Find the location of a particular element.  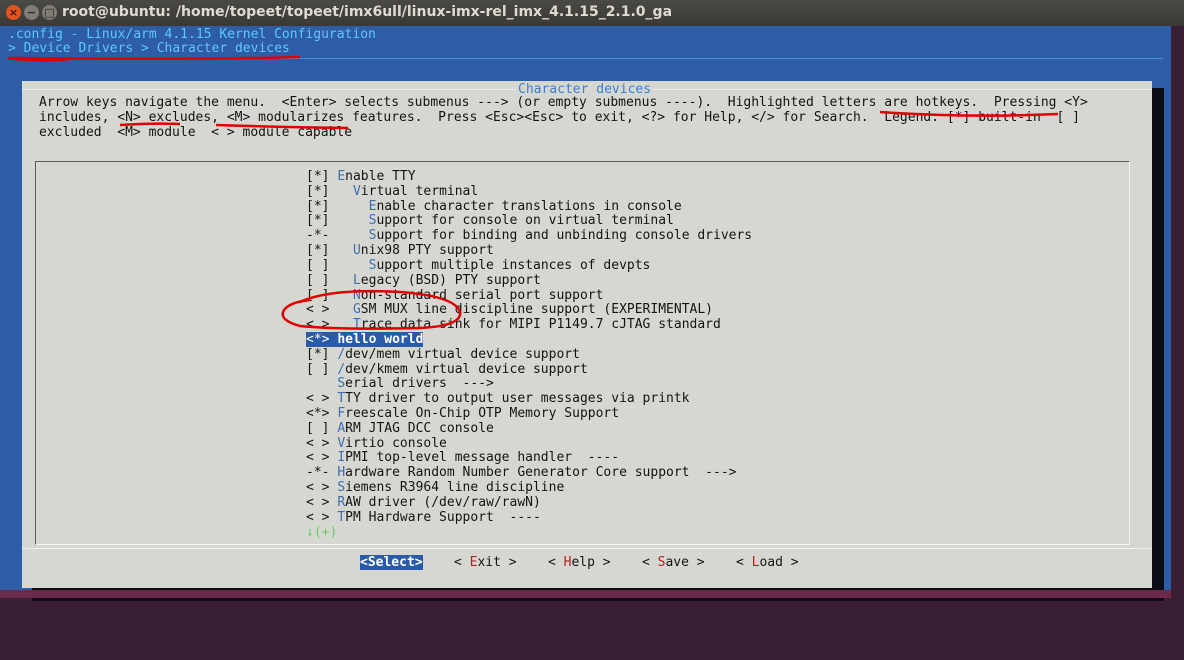

menu-item-text: on-standard serial port support is located at coordinates (482, 295).